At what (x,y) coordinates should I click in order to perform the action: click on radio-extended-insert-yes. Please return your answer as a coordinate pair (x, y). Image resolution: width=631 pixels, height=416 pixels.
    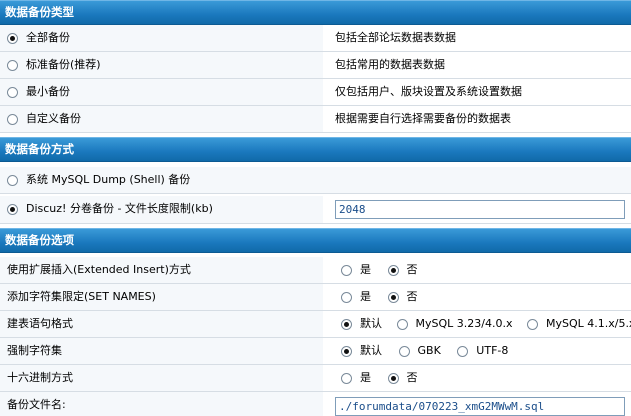
    Looking at the image, I should click on (346, 270).